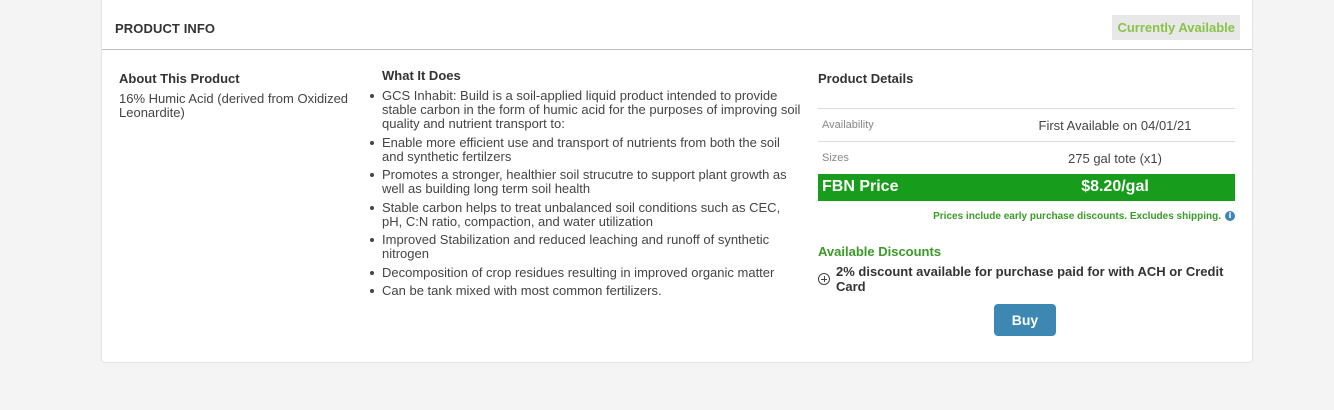 This screenshot has width=1334, height=410. What do you see at coordinates (1176, 27) in the screenshot?
I see `availability-status-badge: Currently Available` at bounding box center [1176, 27].